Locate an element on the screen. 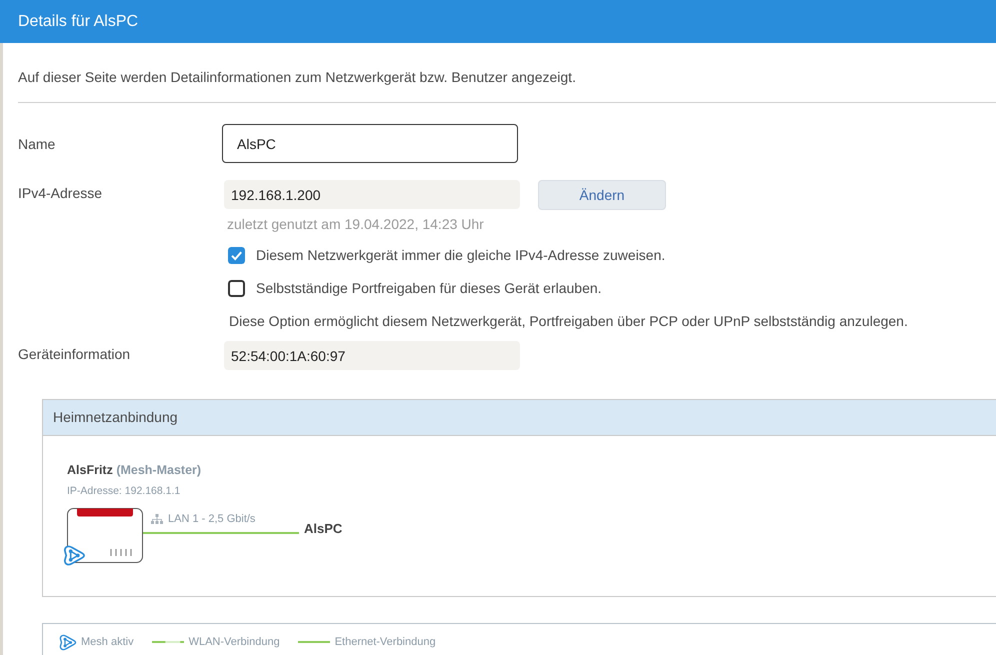 The width and height of the screenshot is (996, 655). ethernet-line-icon is located at coordinates (314, 642).